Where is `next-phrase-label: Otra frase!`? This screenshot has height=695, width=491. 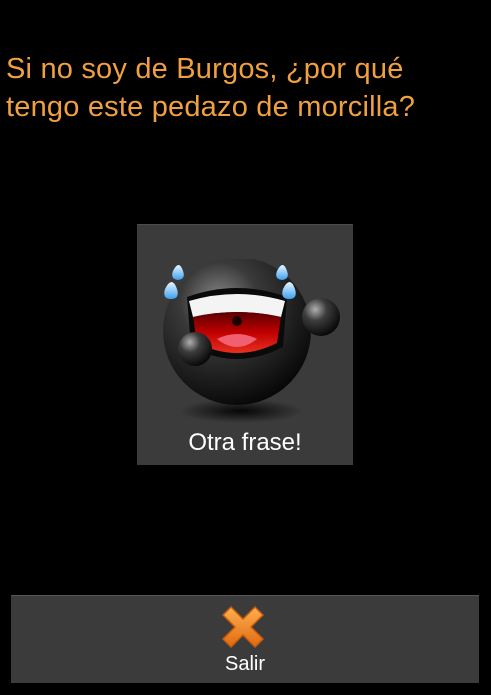 next-phrase-label: Otra frase! is located at coordinates (245, 442).